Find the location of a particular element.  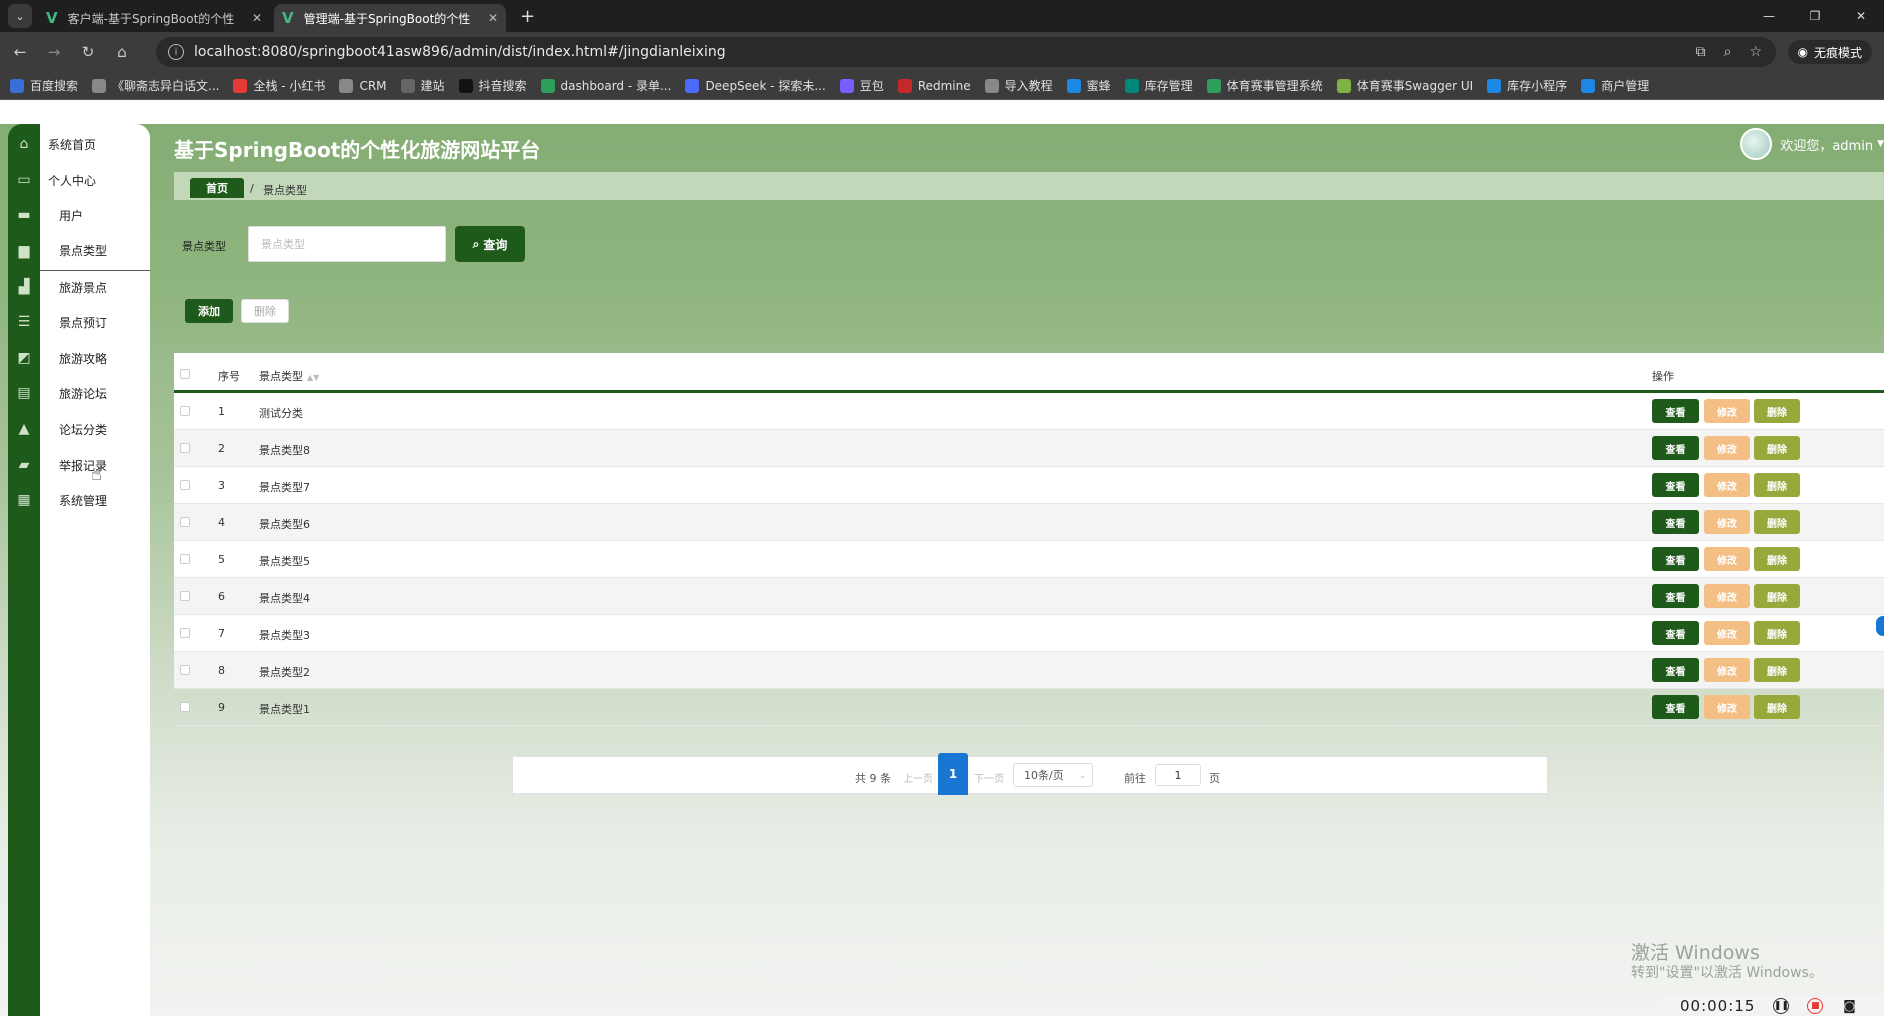

chart-icon: ◩ is located at coordinates (24, 358).